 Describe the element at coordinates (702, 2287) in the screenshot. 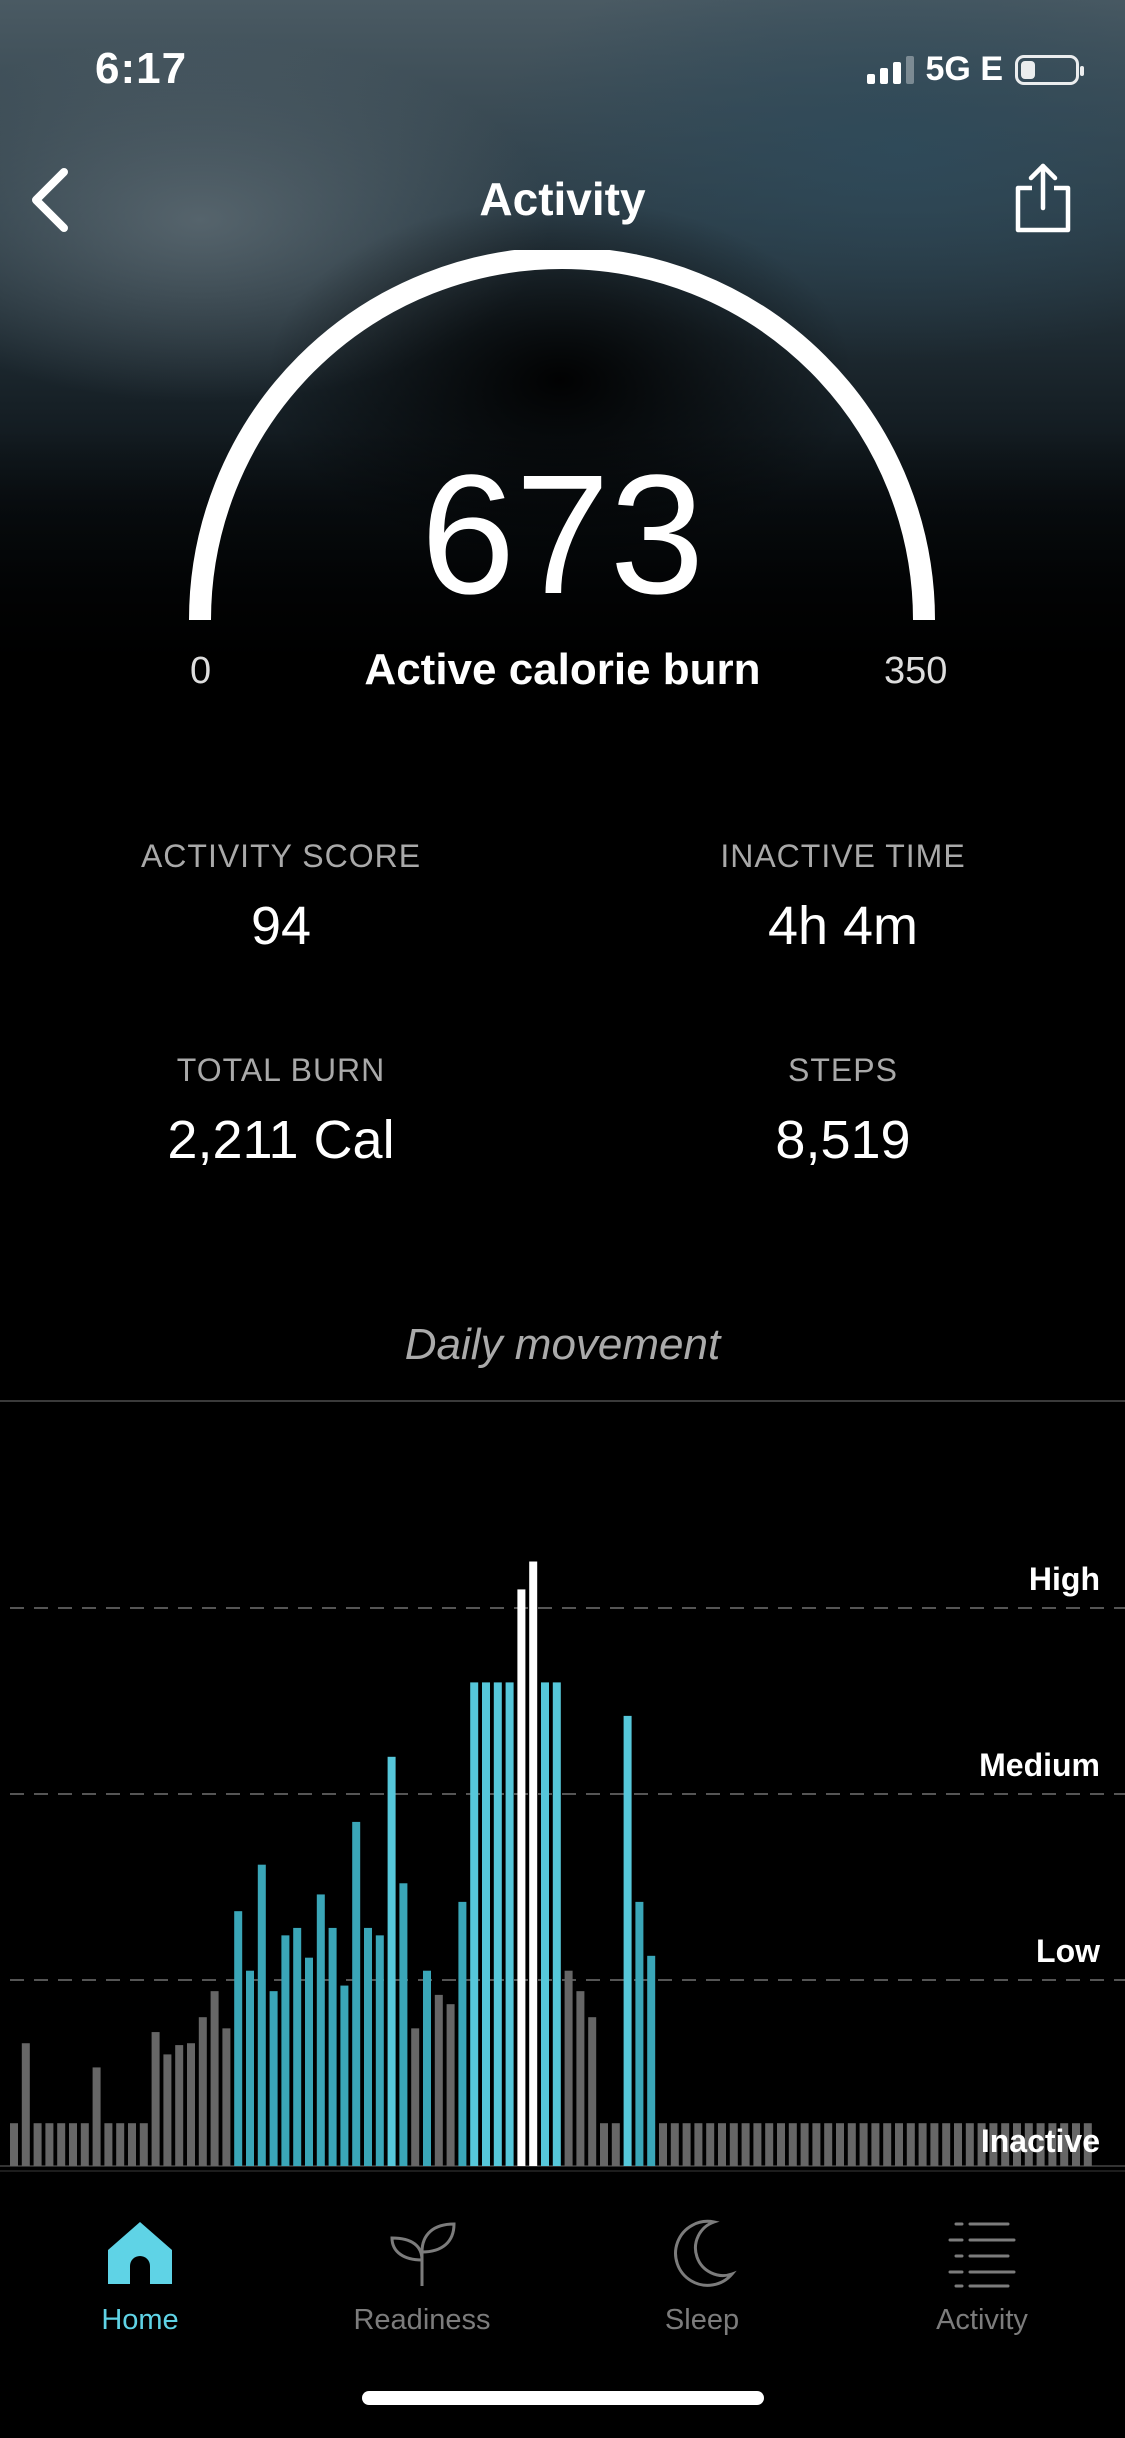

I see `tab-sleep: Sleep` at that location.